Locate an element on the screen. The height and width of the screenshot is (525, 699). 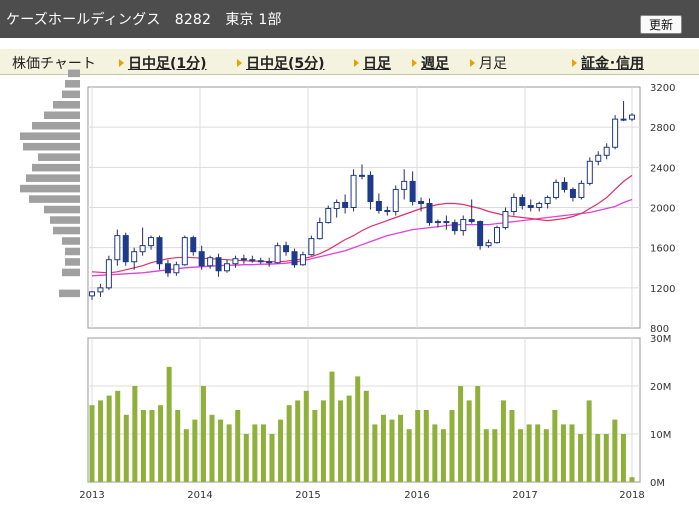
tab-label: 日足 is located at coordinates (377, 64).